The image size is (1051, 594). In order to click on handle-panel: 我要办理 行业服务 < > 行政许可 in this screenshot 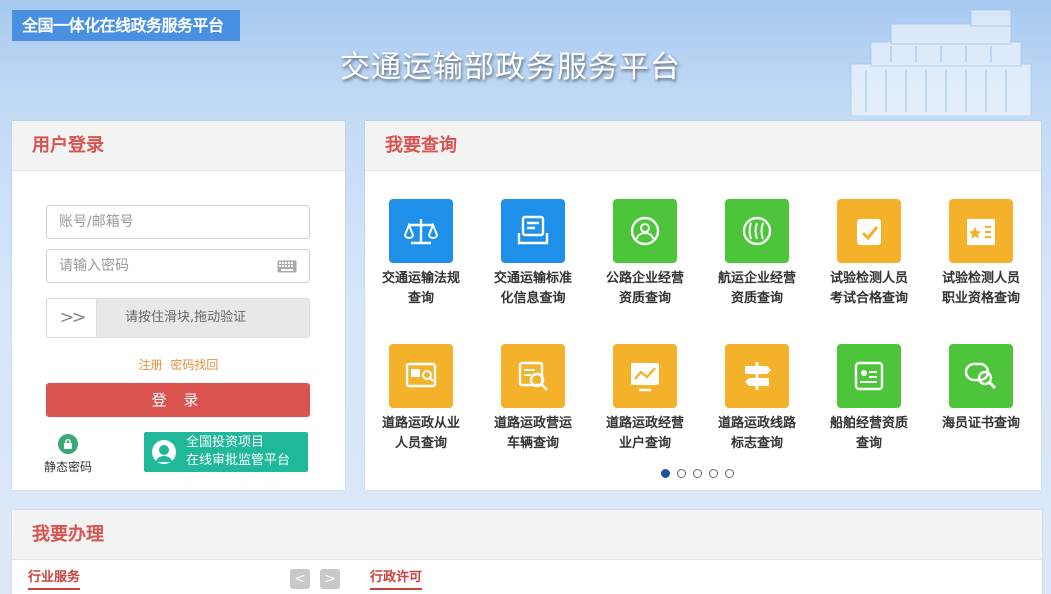, I will do `click(527, 552)`.